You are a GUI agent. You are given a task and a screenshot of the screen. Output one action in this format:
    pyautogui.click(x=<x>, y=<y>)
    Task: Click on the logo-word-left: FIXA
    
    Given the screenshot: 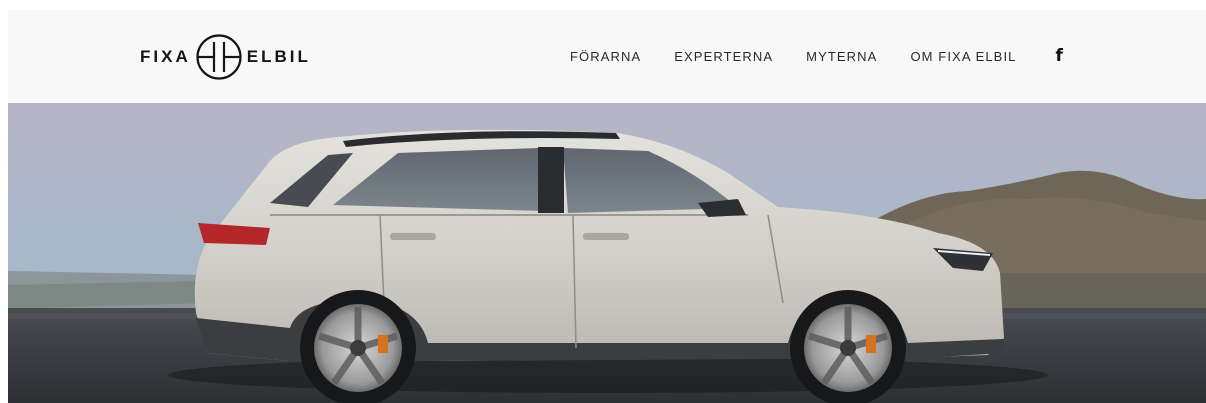 What is the action you would take?
    pyautogui.click(x=165, y=56)
    